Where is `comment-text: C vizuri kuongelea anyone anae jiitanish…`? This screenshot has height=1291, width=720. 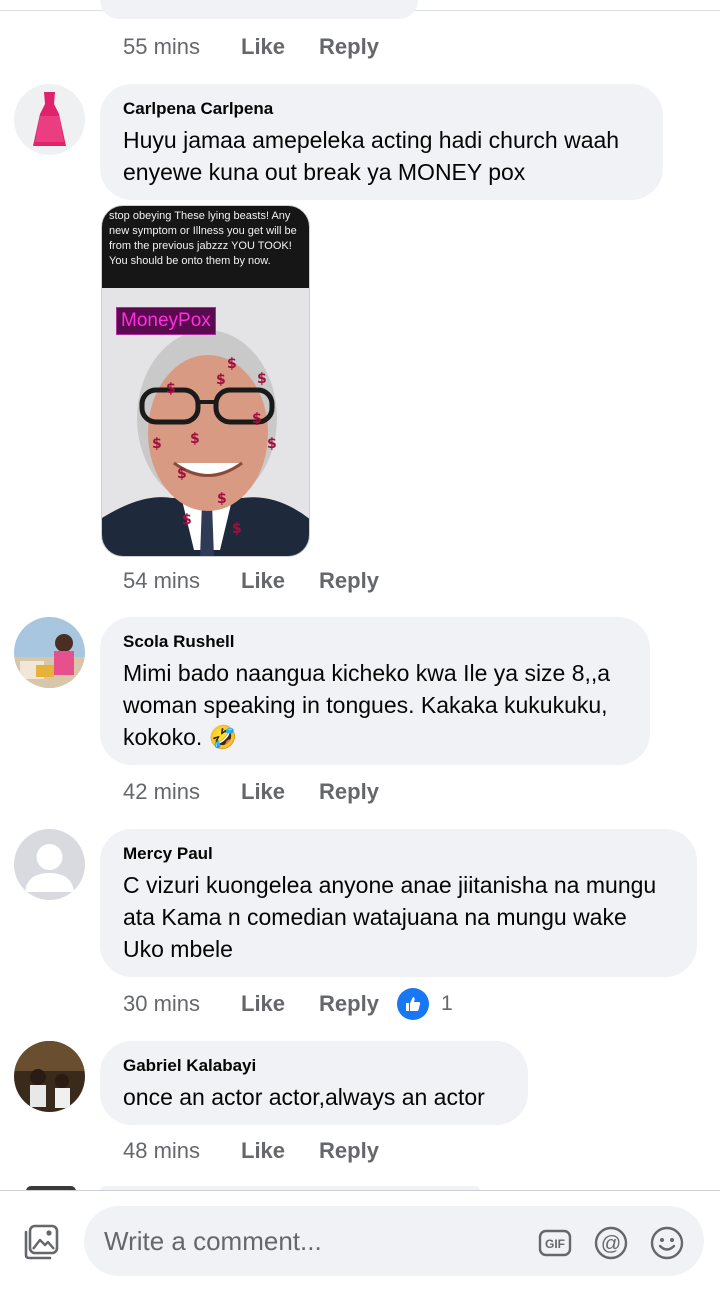
comment-text: C vizuri kuongelea anyone anae jiitanish… is located at coordinates (399, 917).